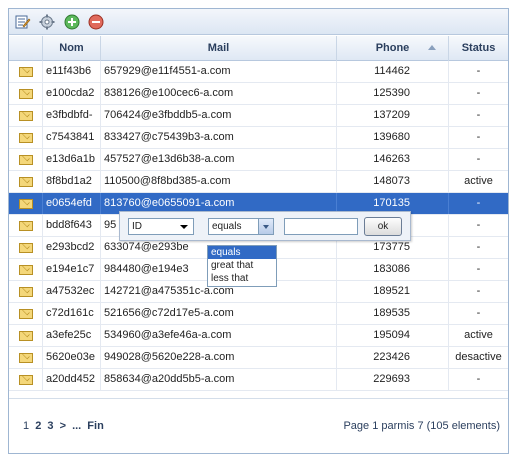 The width and height of the screenshot is (517, 463). I want to click on cell-mail: 457527@e13d6b38-a.com, so click(219, 159).